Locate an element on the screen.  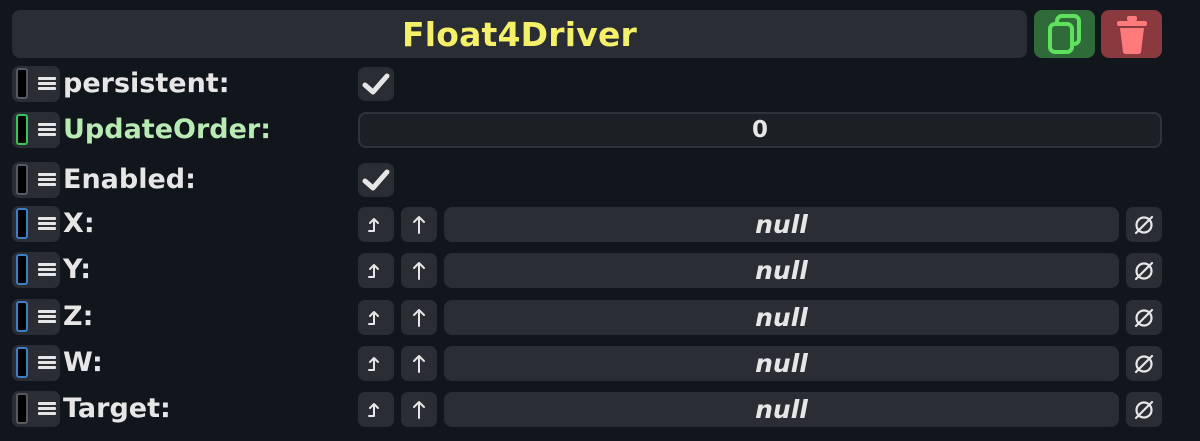
field-row-target: Target: null is located at coordinates (600, 410).